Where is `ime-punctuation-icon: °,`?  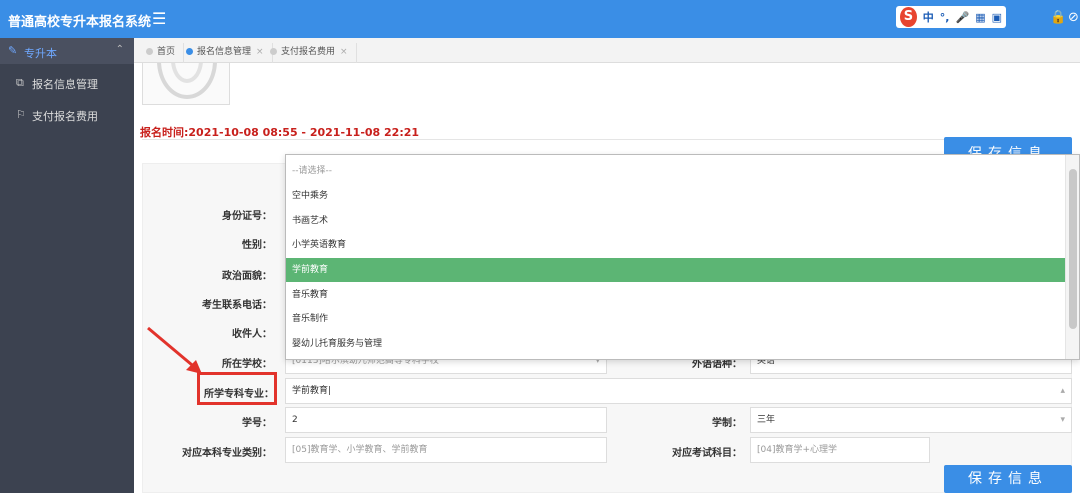 ime-punctuation-icon: °, is located at coordinates (945, 17).